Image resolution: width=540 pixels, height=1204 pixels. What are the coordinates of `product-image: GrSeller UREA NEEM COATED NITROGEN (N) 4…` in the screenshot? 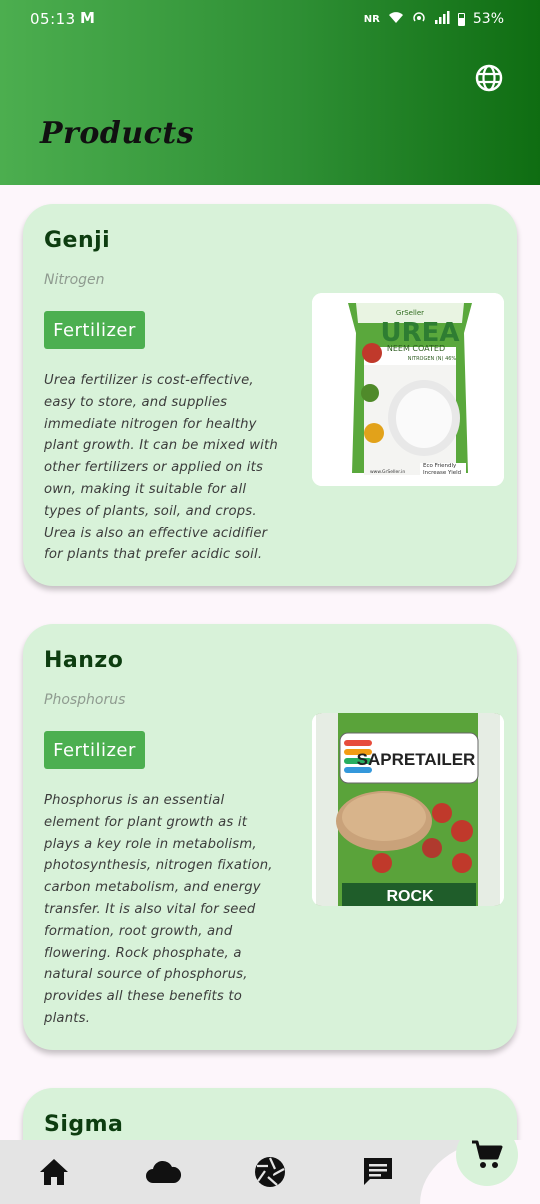 It's located at (408, 389).